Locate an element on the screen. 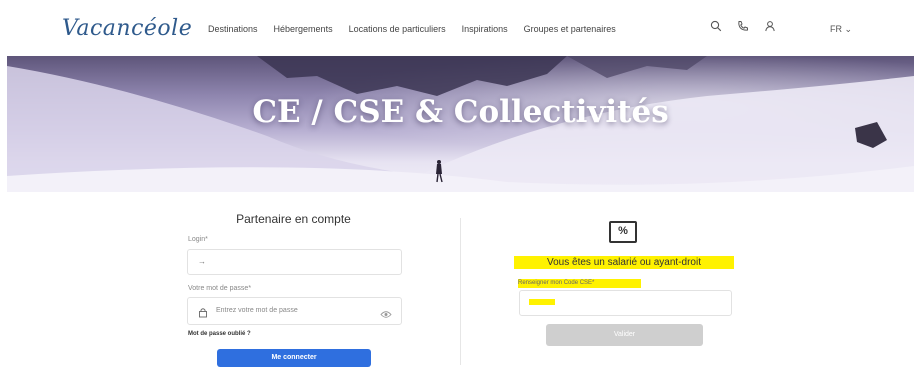 This screenshot has width=914, height=367. user-icon is located at coordinates (770, 27).